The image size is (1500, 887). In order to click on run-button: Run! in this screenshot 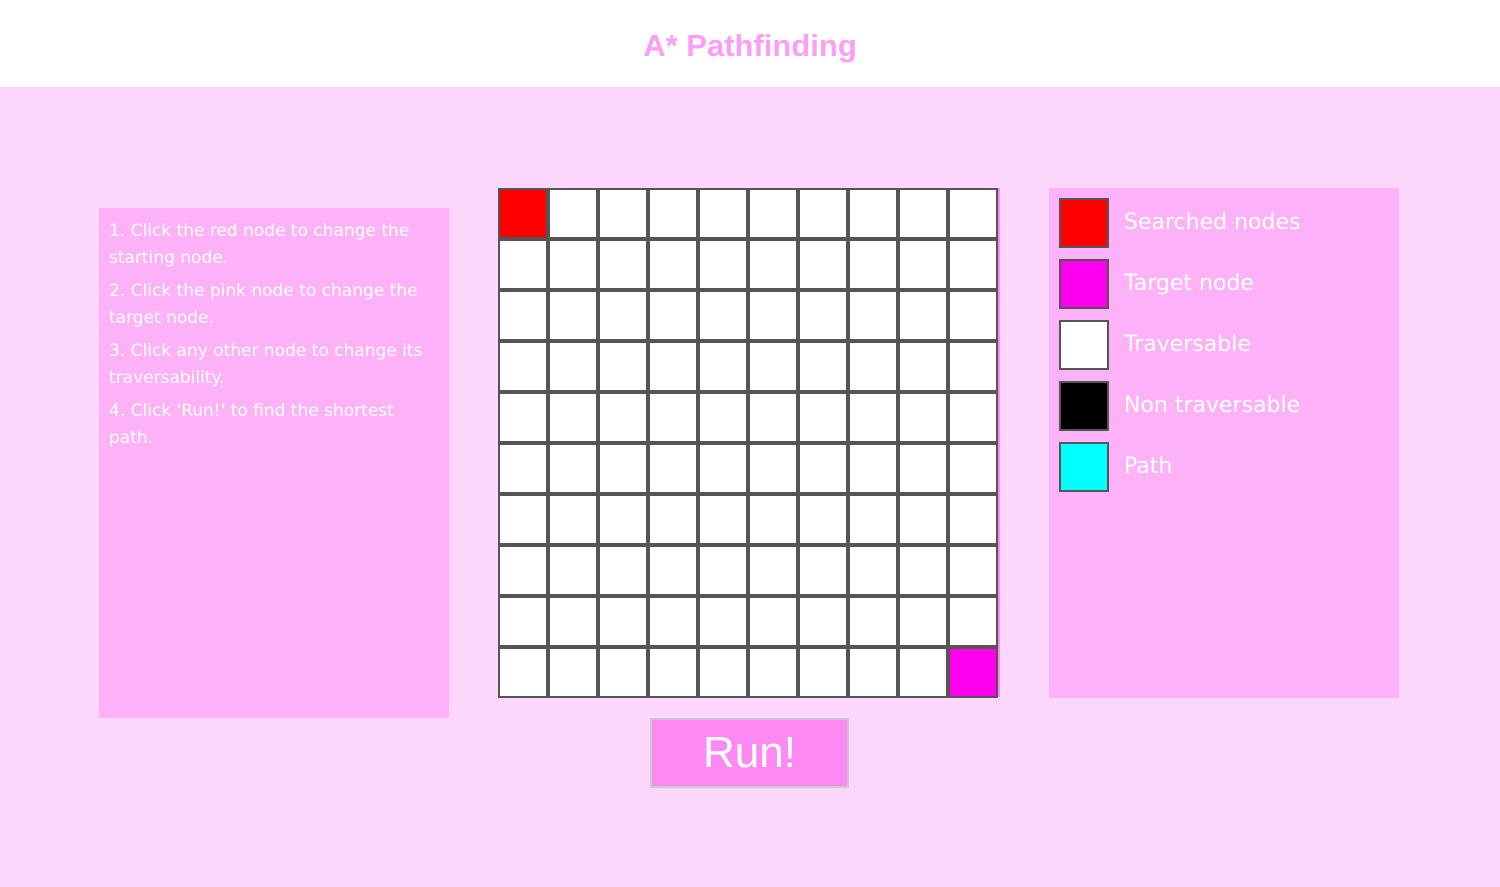, I will do `click(749, 753)`.